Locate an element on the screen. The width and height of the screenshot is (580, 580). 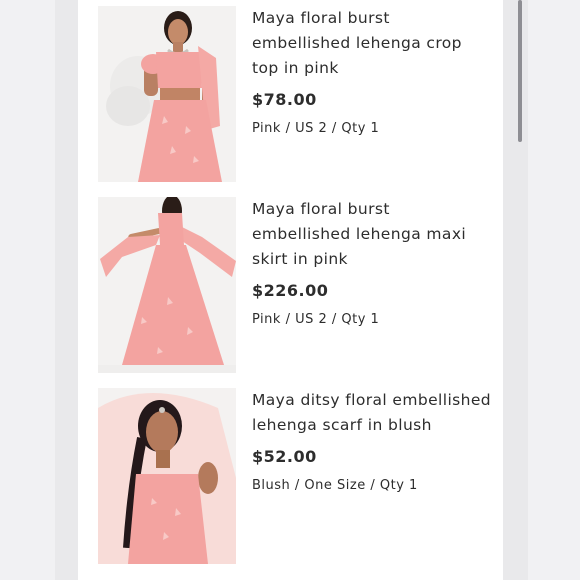
product-photo-maxi-skirt-icon is located at coordinates (167, 285).